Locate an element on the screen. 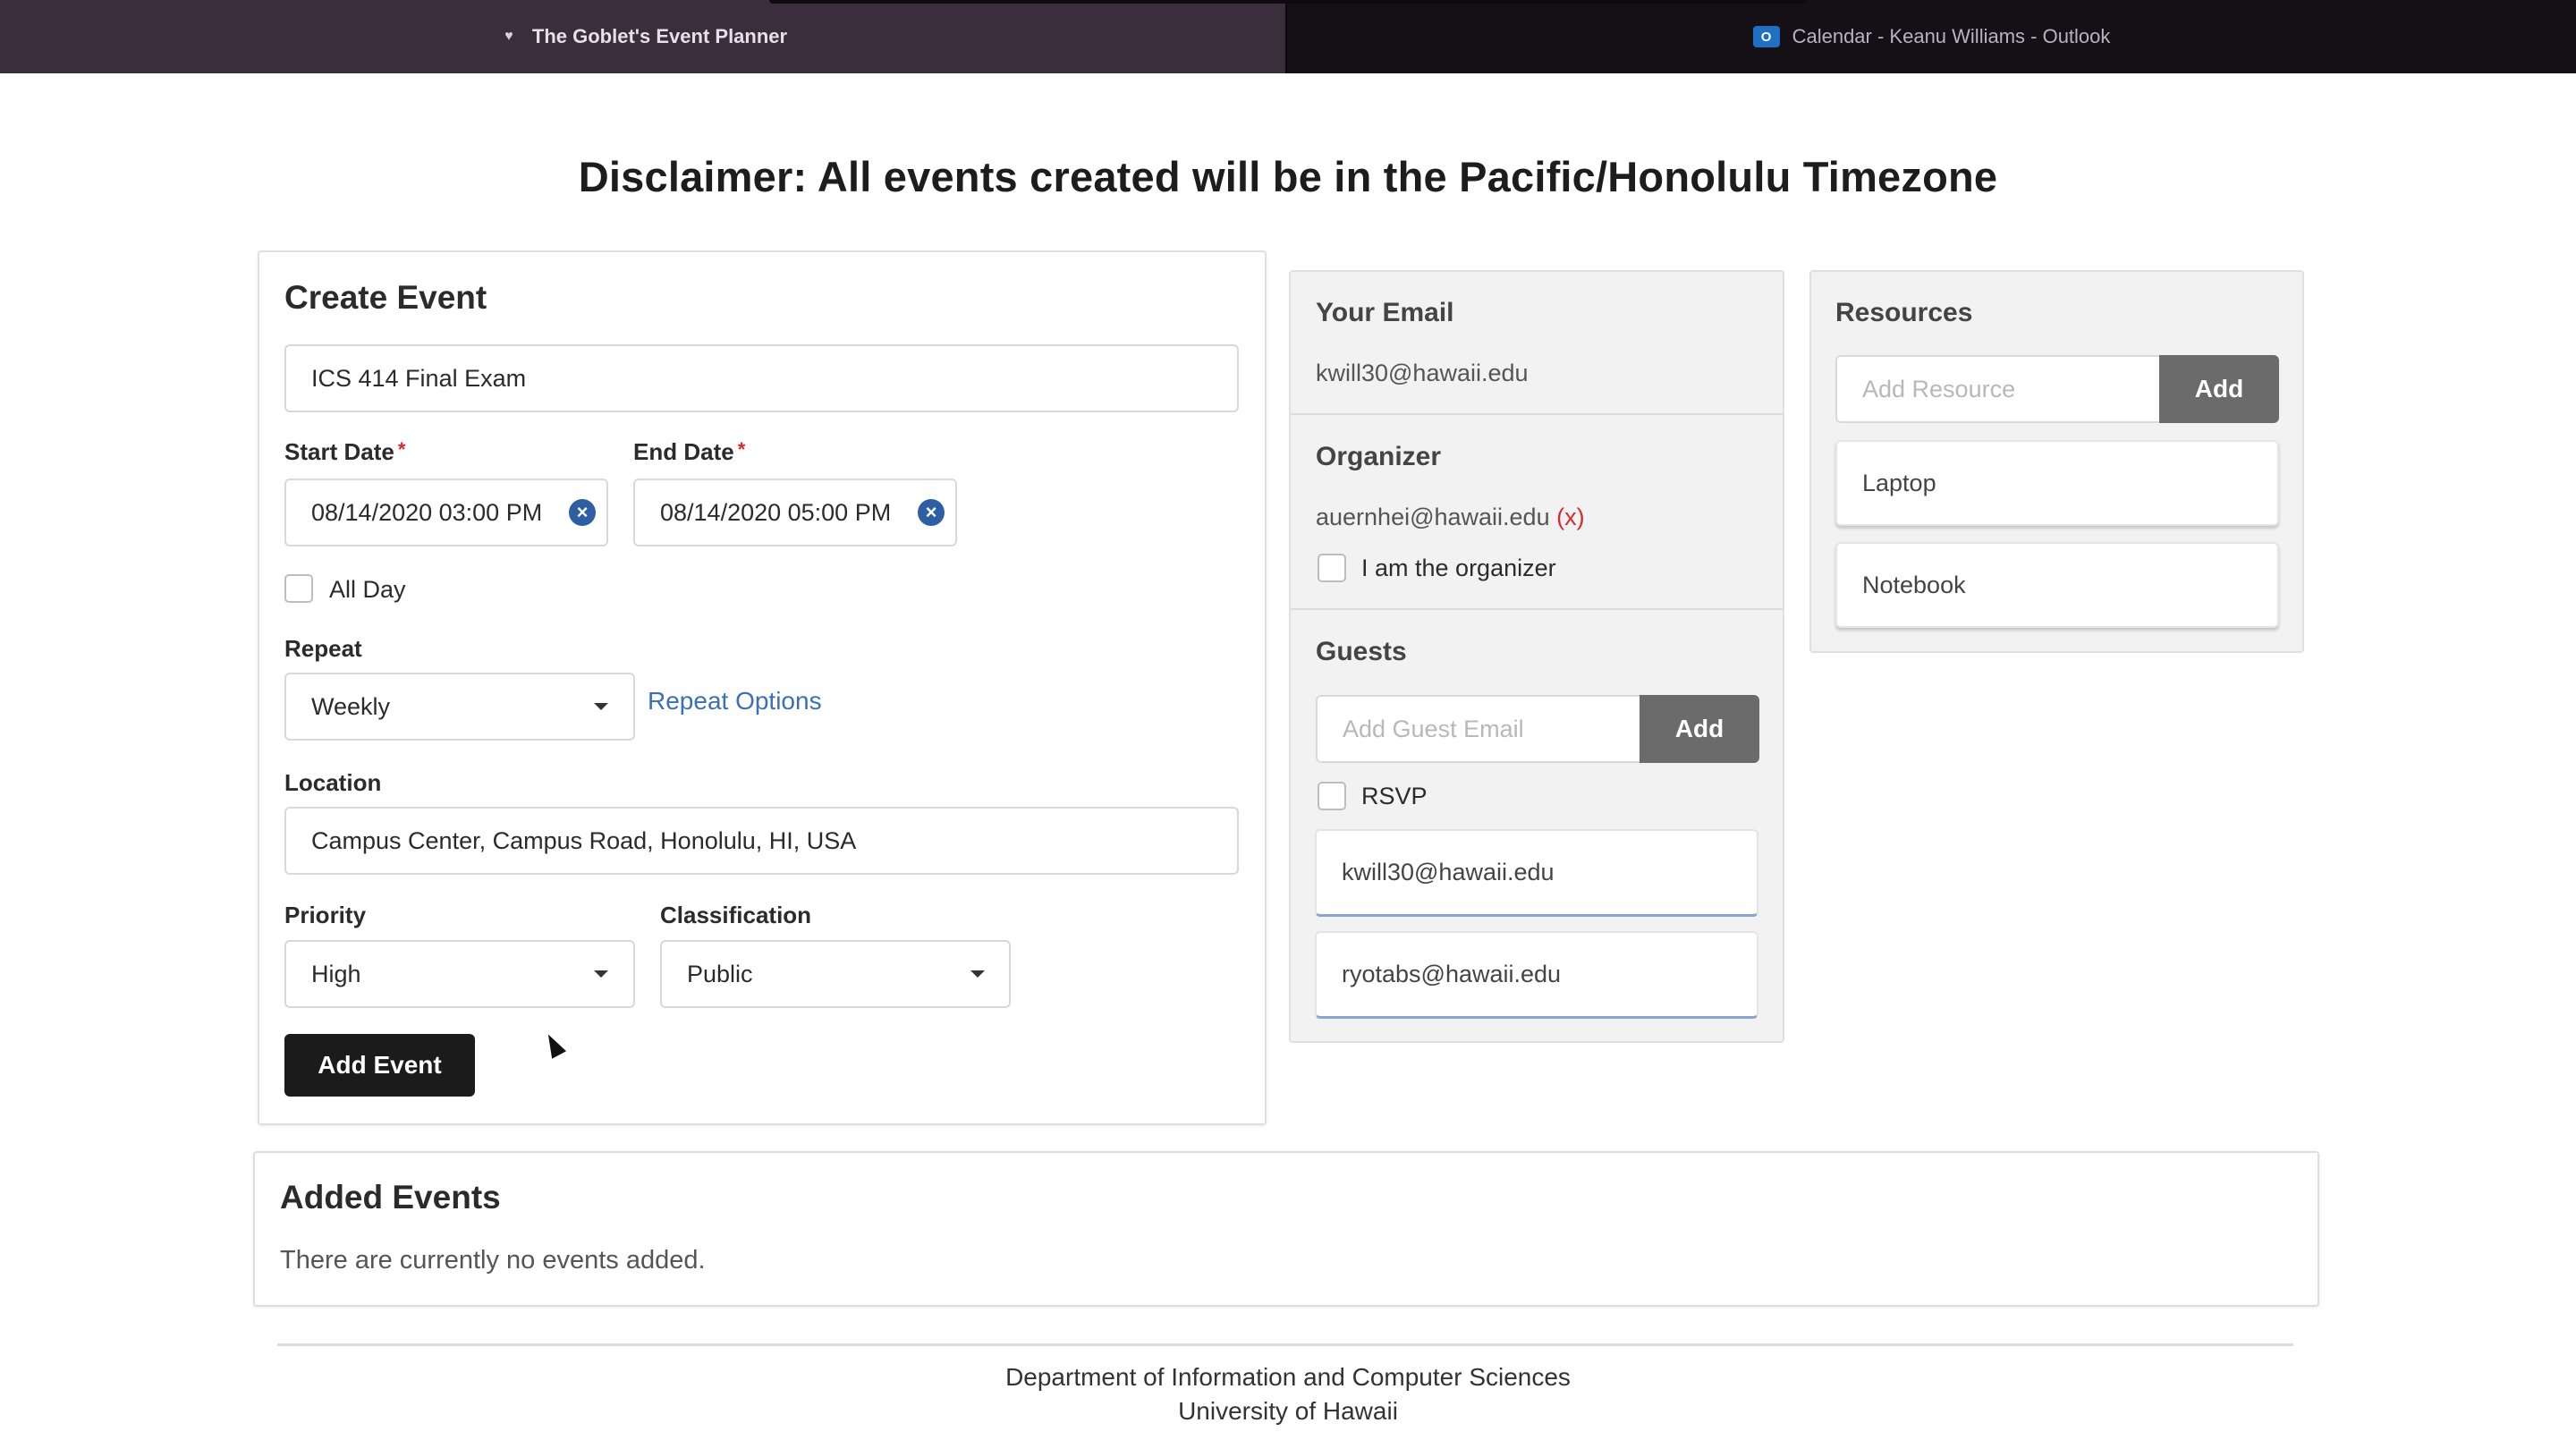  clear-start-date-icon: × is located at coordinates (582, 513).